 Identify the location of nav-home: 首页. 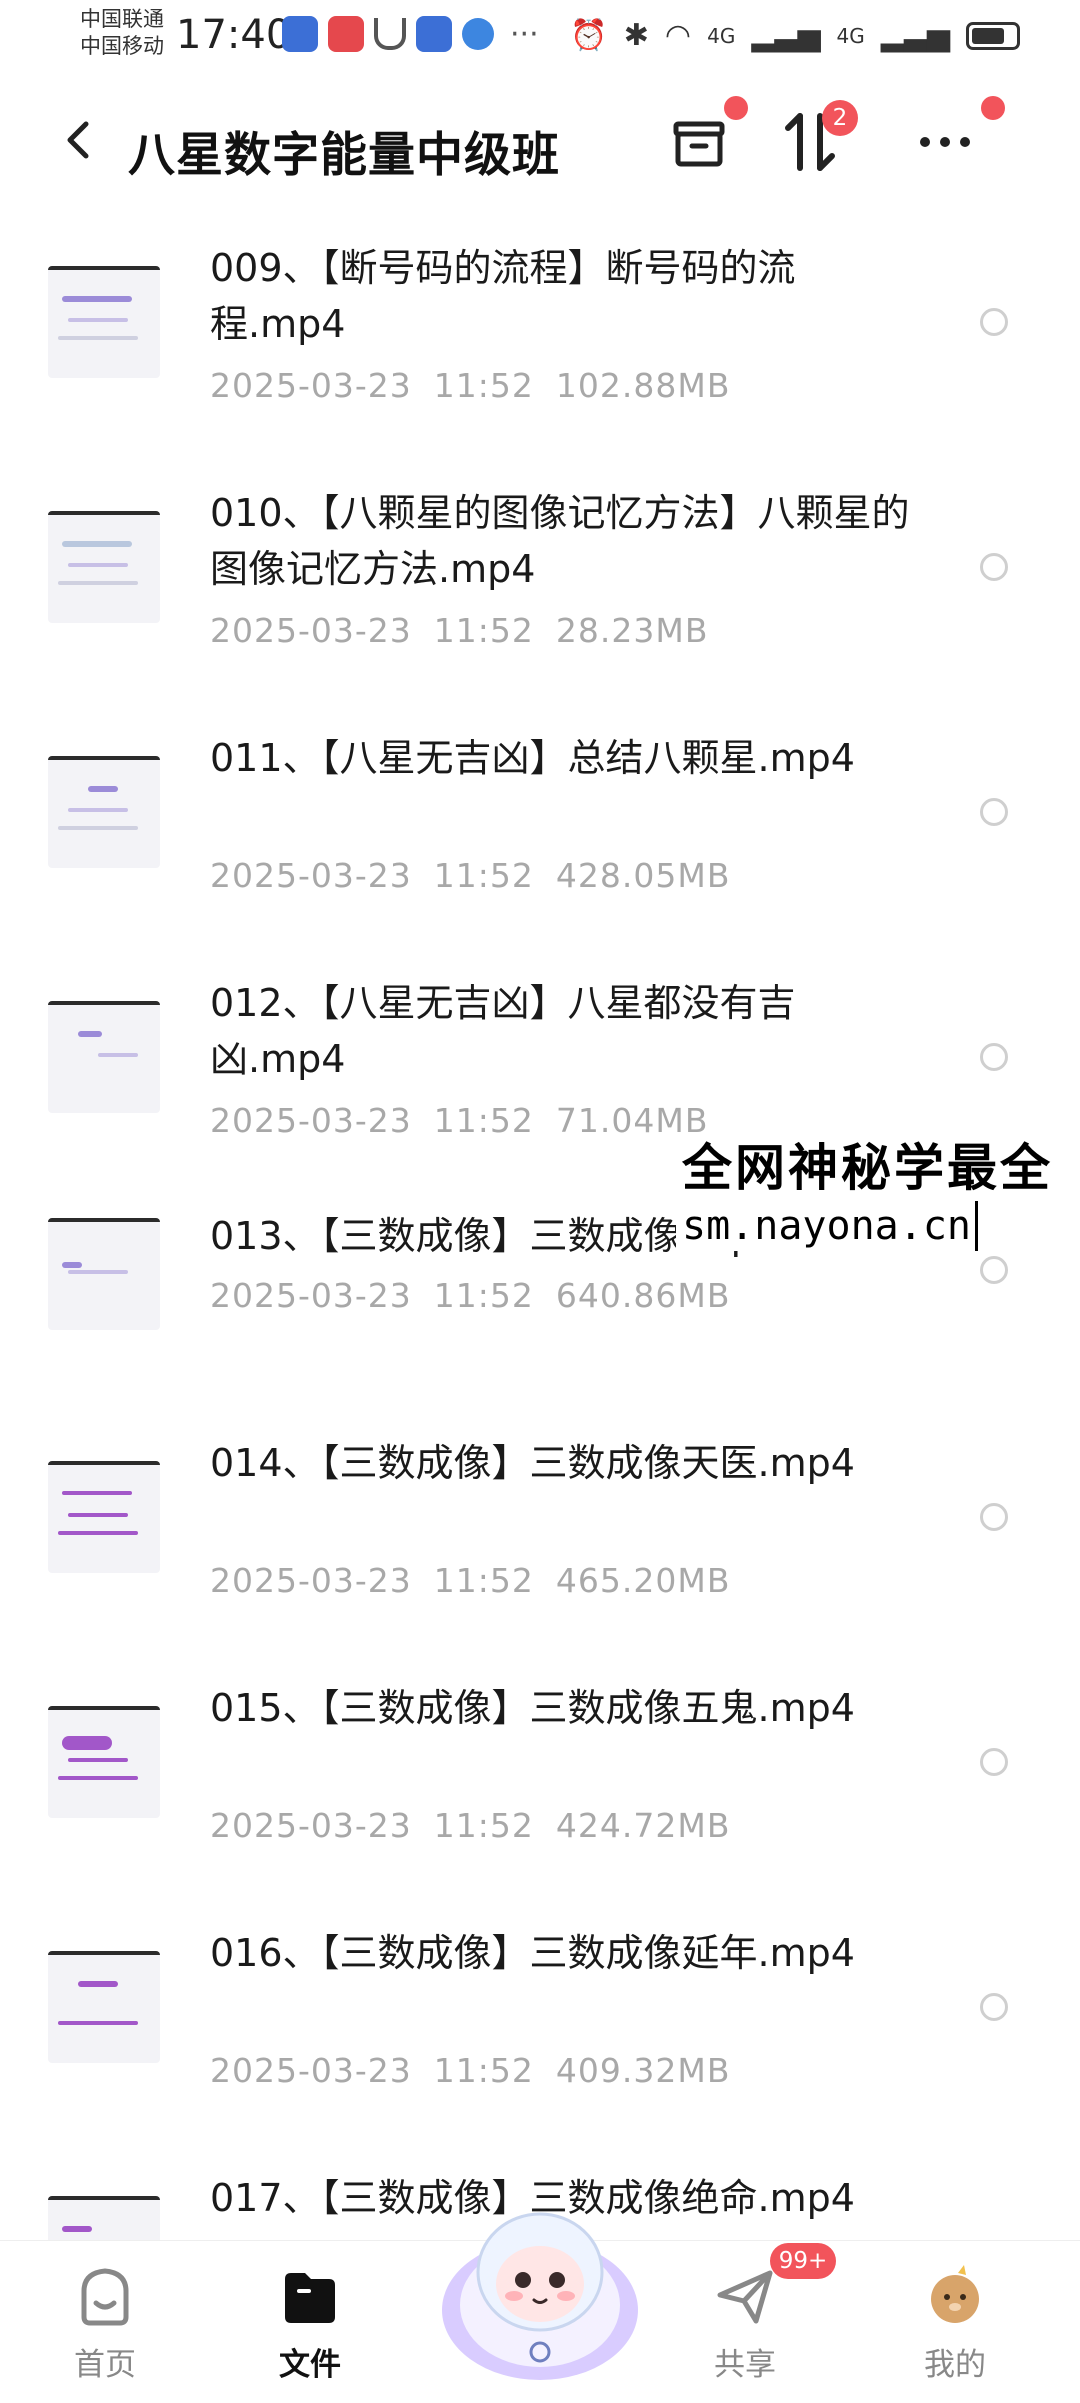
(105, 2322).